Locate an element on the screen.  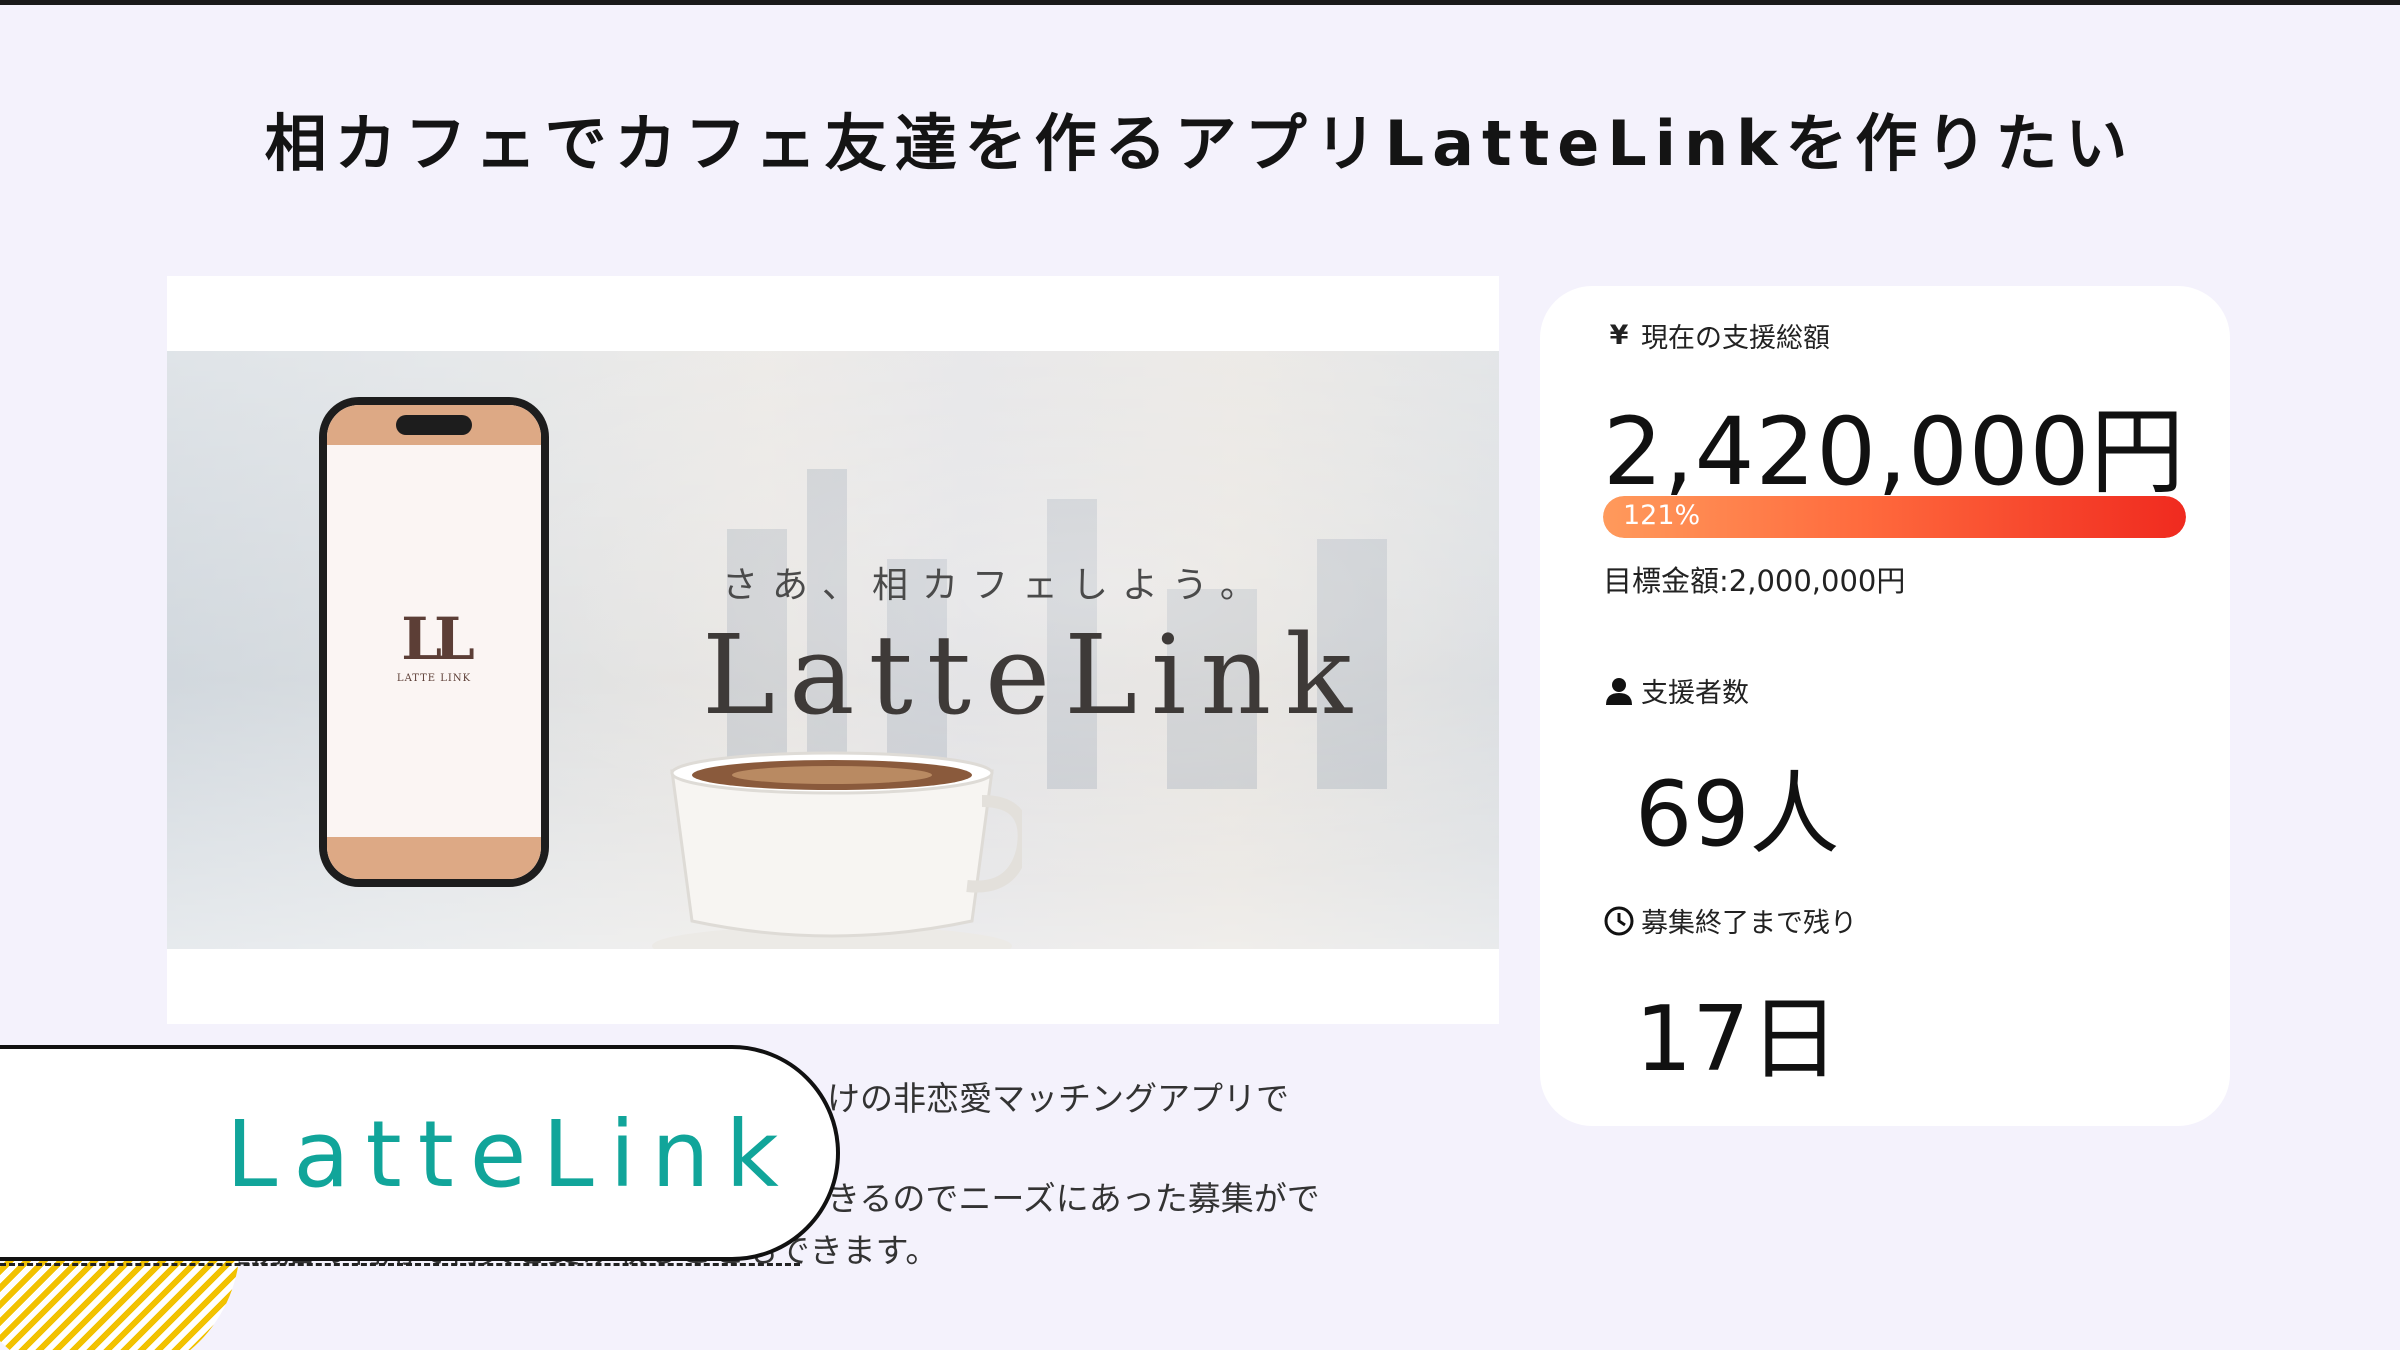
amount-label: ¥ 現在の支援総額 is located at coordinates (1716, 335).